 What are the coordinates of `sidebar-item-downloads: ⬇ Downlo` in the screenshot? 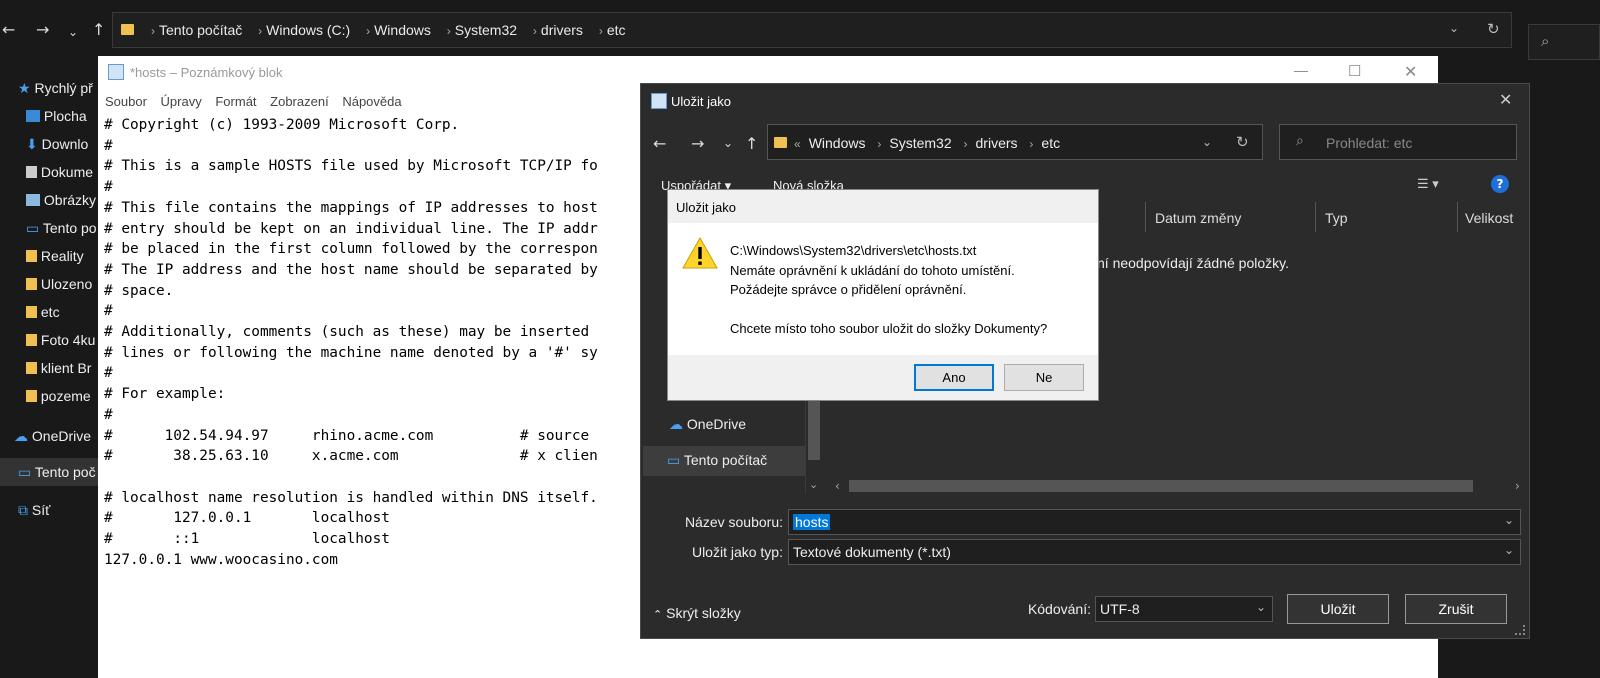 It's located at (57, 144).